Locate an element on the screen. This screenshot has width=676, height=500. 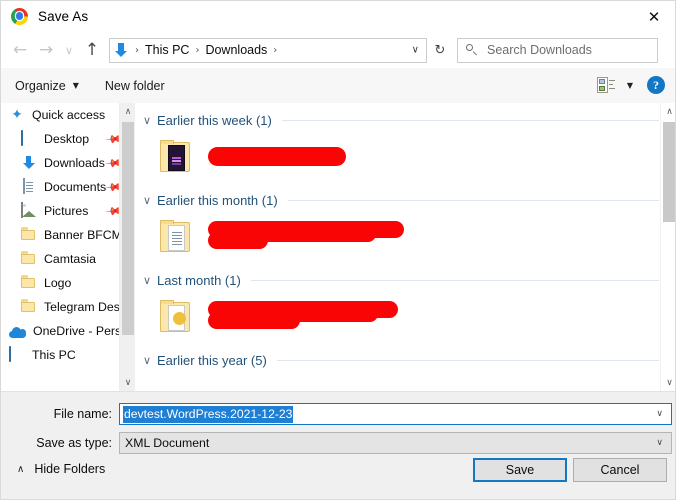
filetype-label: Save as type: is located at coordinates (74, 443).